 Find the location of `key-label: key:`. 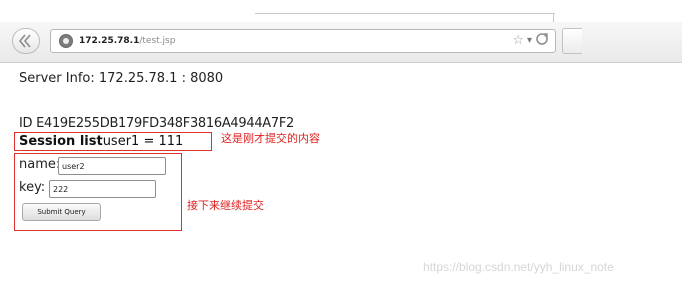

key-label: key: is located at coordinates (32, 187).